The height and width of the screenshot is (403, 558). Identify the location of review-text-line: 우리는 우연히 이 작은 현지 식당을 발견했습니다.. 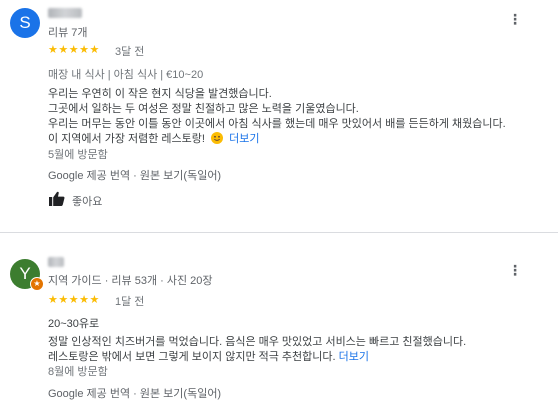
(160, 94).